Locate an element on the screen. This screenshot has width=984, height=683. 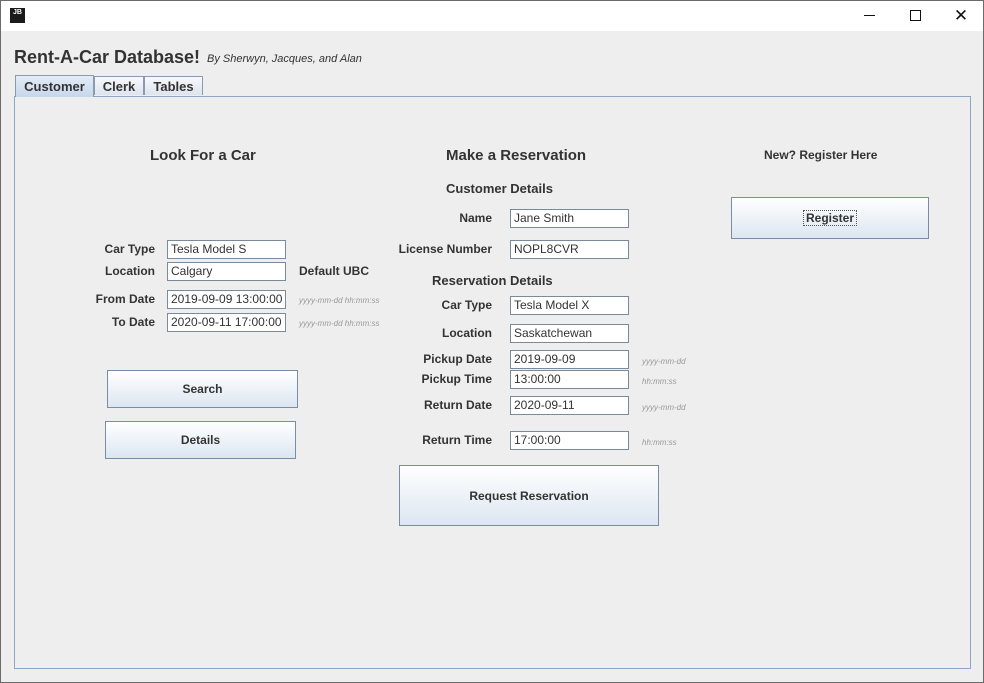
default-location-note: Default UBC is located at coordinates (334, 271).